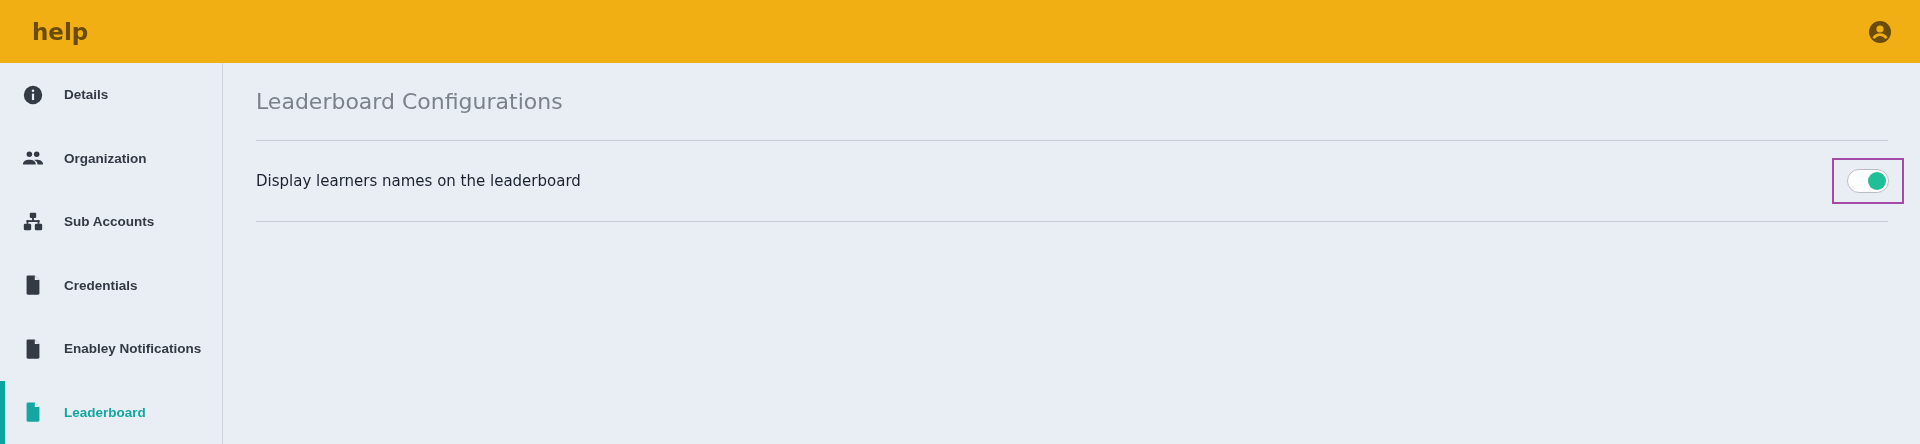 The width and height of the screenshot is (1920, 444). What do you see at coordinates (1880, 31) in the screenshot?
I see `user-account-icon` at bounding box center [1880, 31].